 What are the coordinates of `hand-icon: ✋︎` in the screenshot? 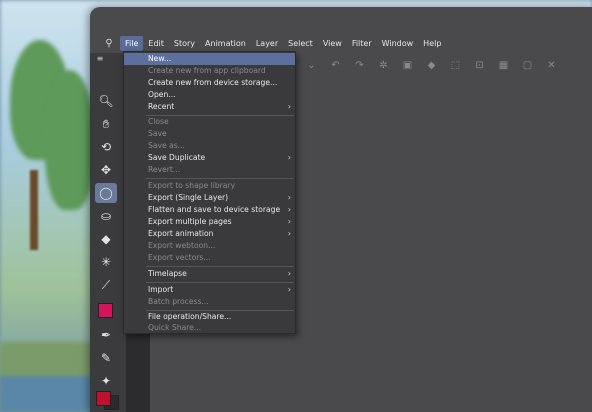 It's located at (106, 124).